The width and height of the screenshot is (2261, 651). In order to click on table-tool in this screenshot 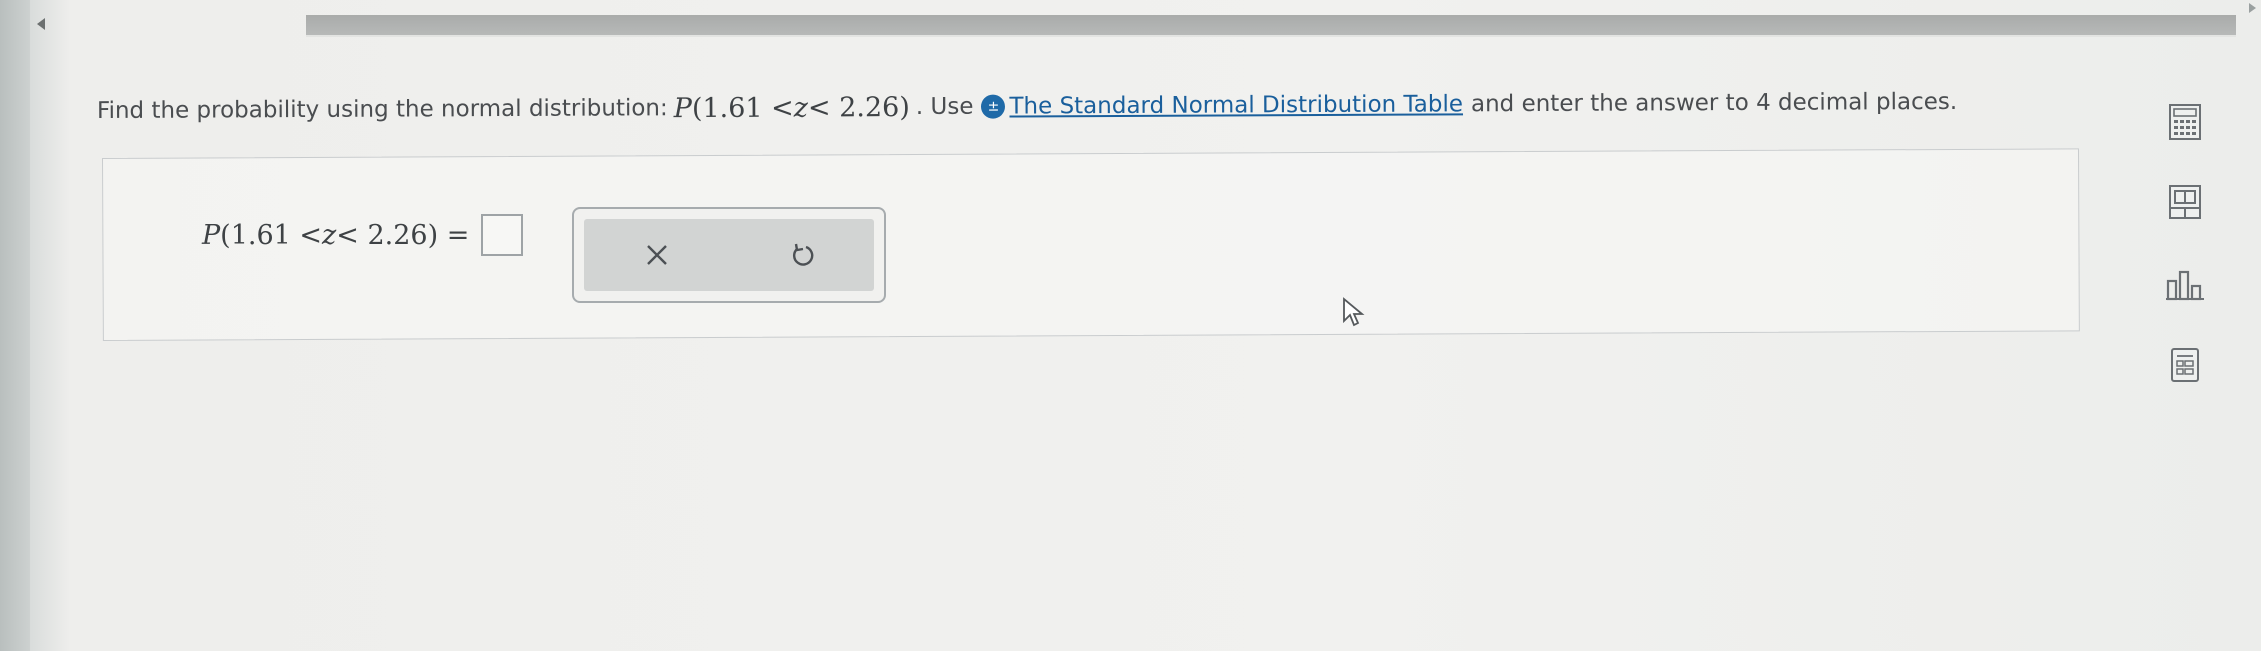, I will do `click(2185, 202)`.